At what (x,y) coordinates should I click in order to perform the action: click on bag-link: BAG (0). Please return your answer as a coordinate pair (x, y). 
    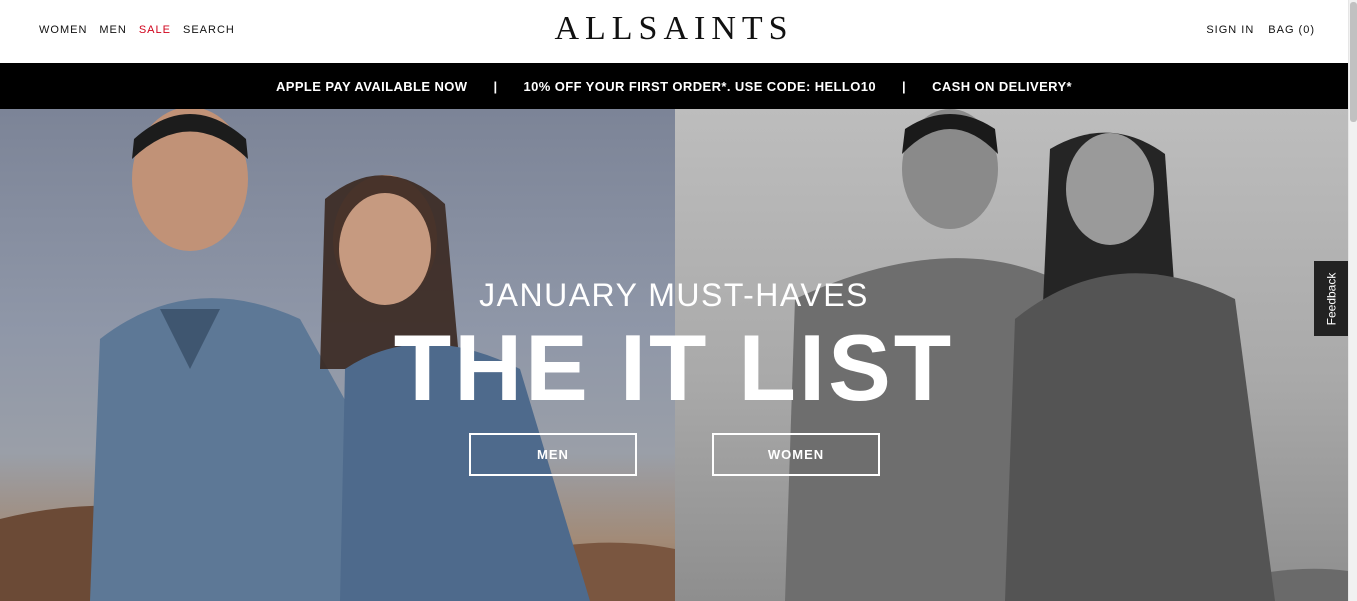
    Looking at the image, I should click on (1291, 30).